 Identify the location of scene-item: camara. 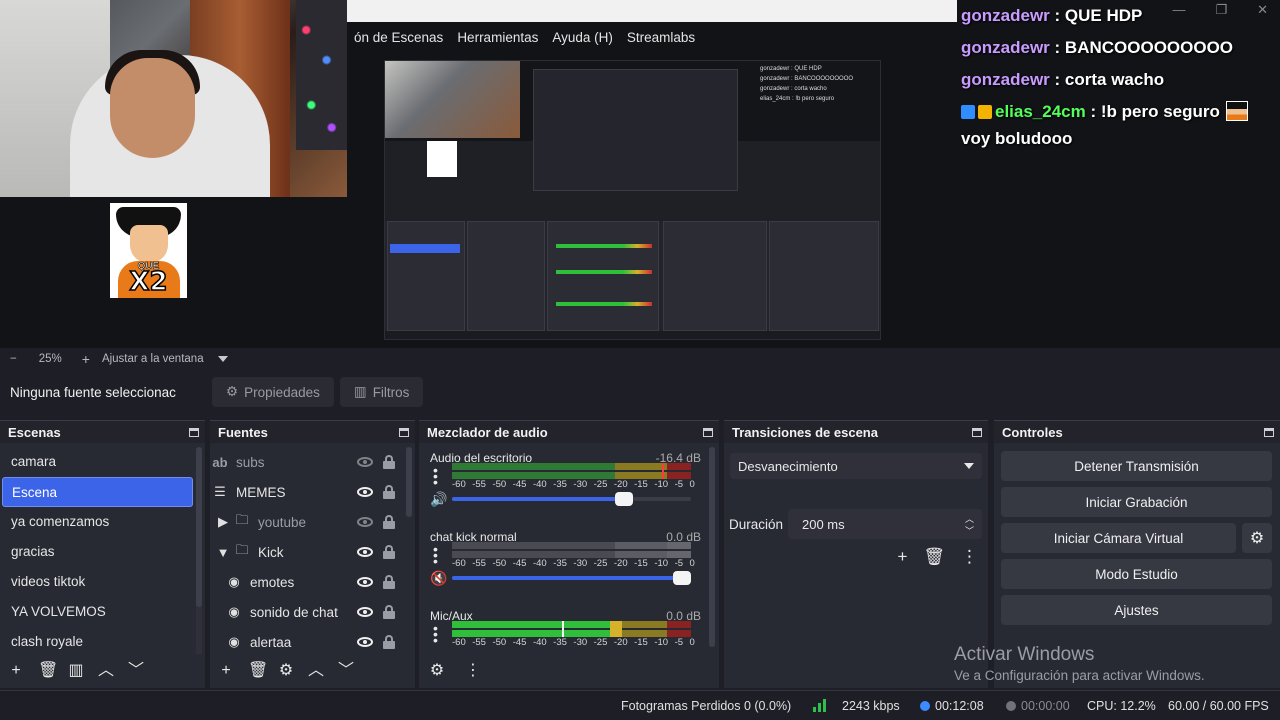
(97, 462).